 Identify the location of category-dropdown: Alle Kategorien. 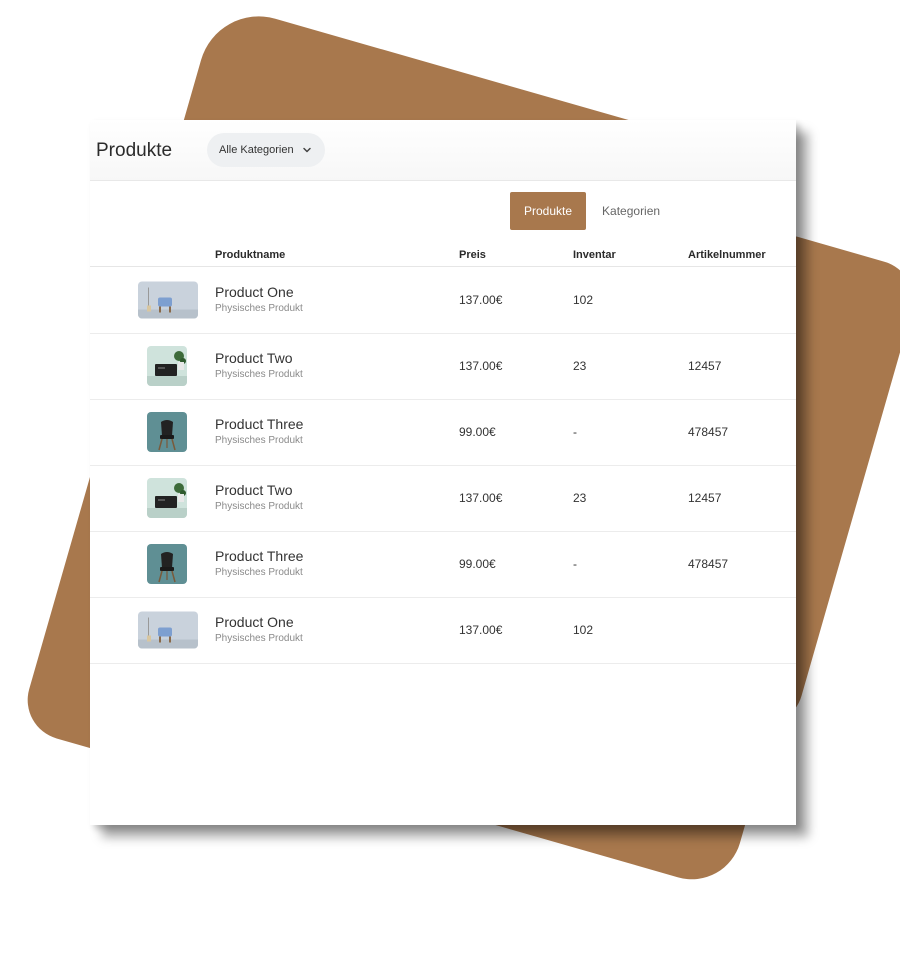
(266, 150).